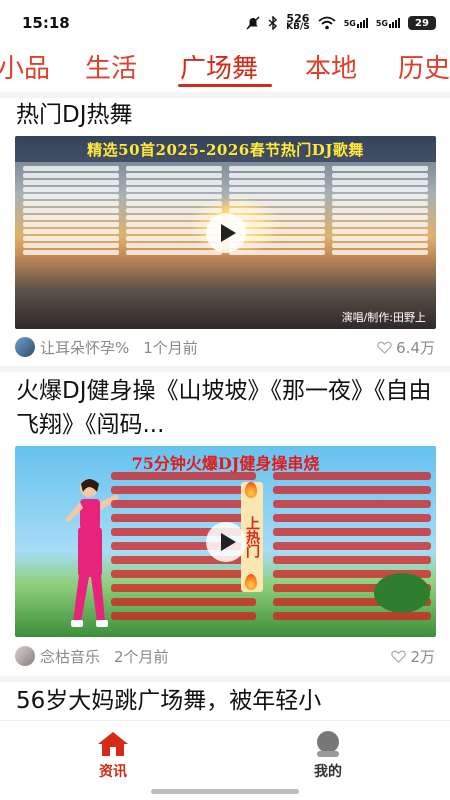  What do you see at coordinates (383, 317) in the screenshot?
I see `thumbnail-credit: 演唱/制作:田野上` at bounding box center [383, 317].